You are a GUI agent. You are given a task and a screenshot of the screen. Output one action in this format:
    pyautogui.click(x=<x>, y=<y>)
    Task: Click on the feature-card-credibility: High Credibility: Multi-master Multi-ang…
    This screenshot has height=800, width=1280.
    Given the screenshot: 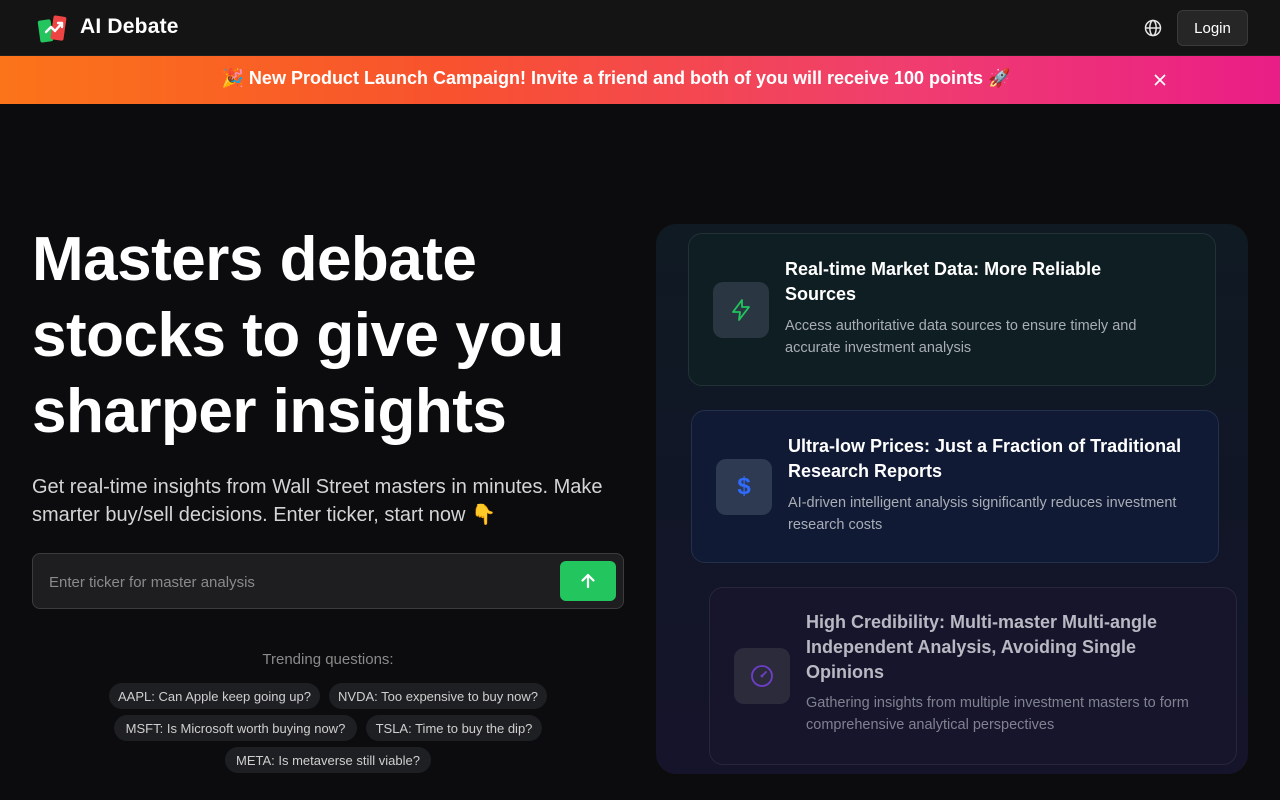 What is the action you would take?
    pyautogui.click(x=973, y=676)
    